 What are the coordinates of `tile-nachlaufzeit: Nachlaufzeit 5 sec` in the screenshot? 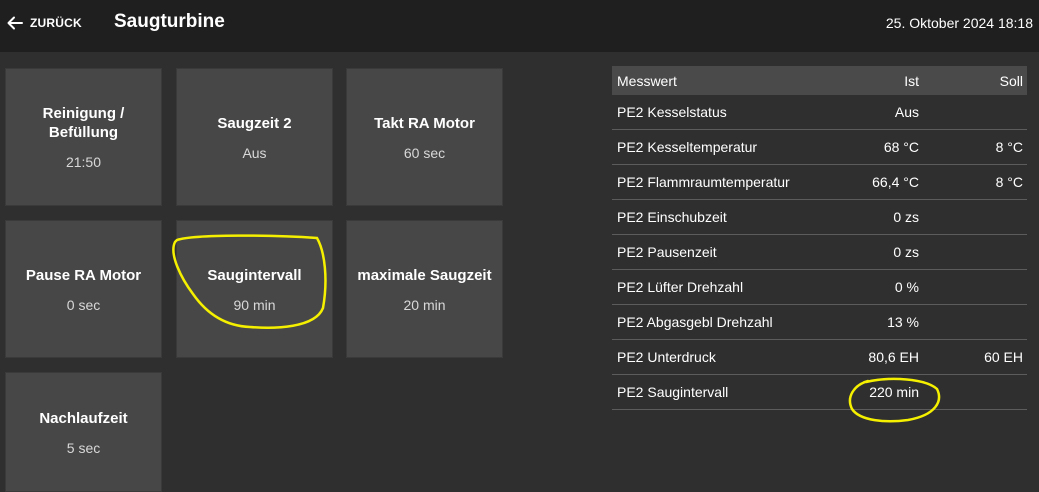 It's located at (83, 432).